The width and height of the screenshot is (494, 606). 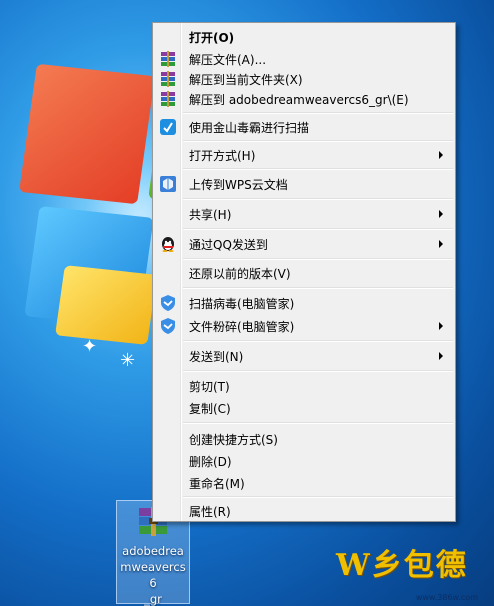 What do you see at coordinates (228, 245) in the screenshot?
I see `menu-item-label: 通过QQ发送到` at bounding box center [228, 245].